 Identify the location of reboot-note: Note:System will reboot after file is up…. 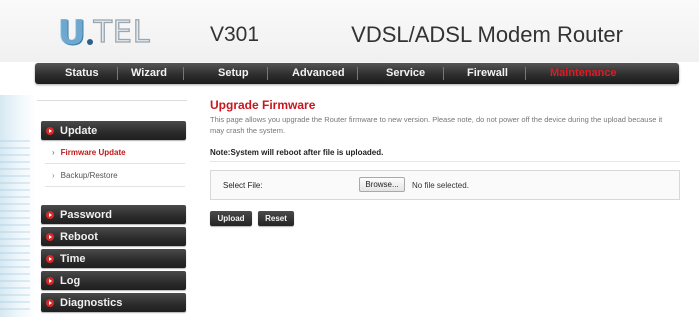
(297, 152).